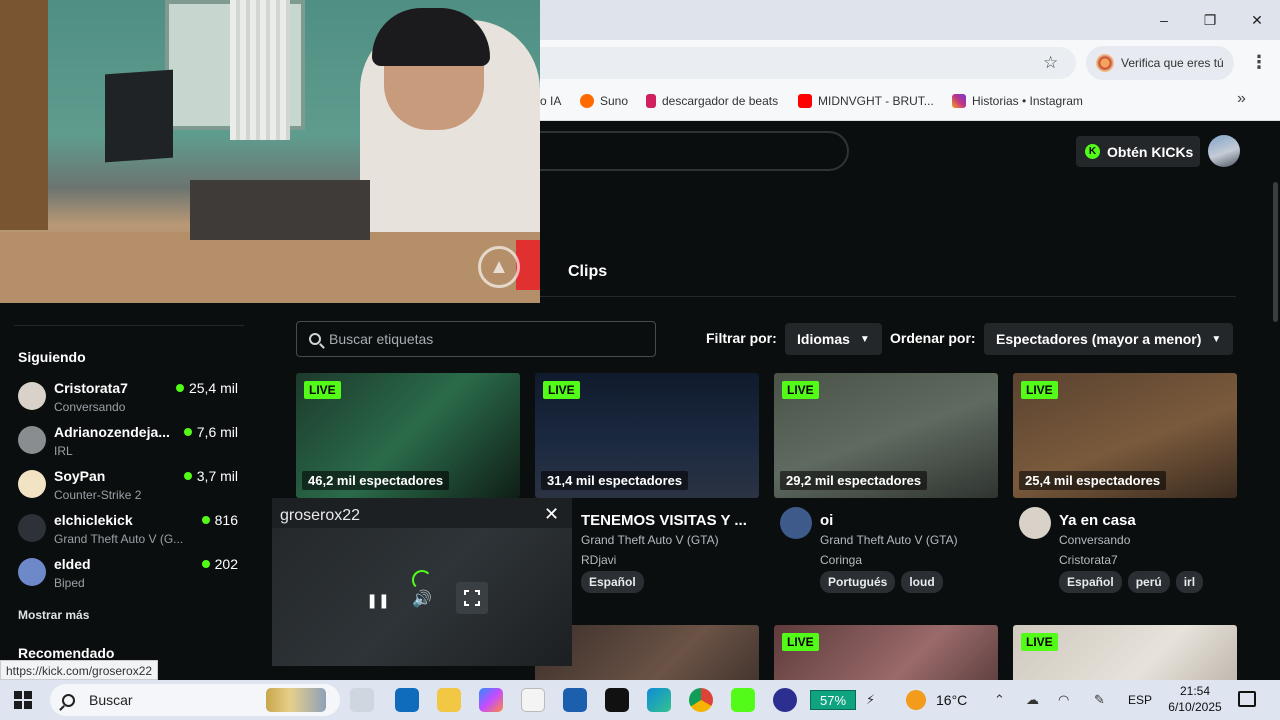 The image size is (1280, 720). I want to click on cloud-icon: ☁, so click(1032, 700).